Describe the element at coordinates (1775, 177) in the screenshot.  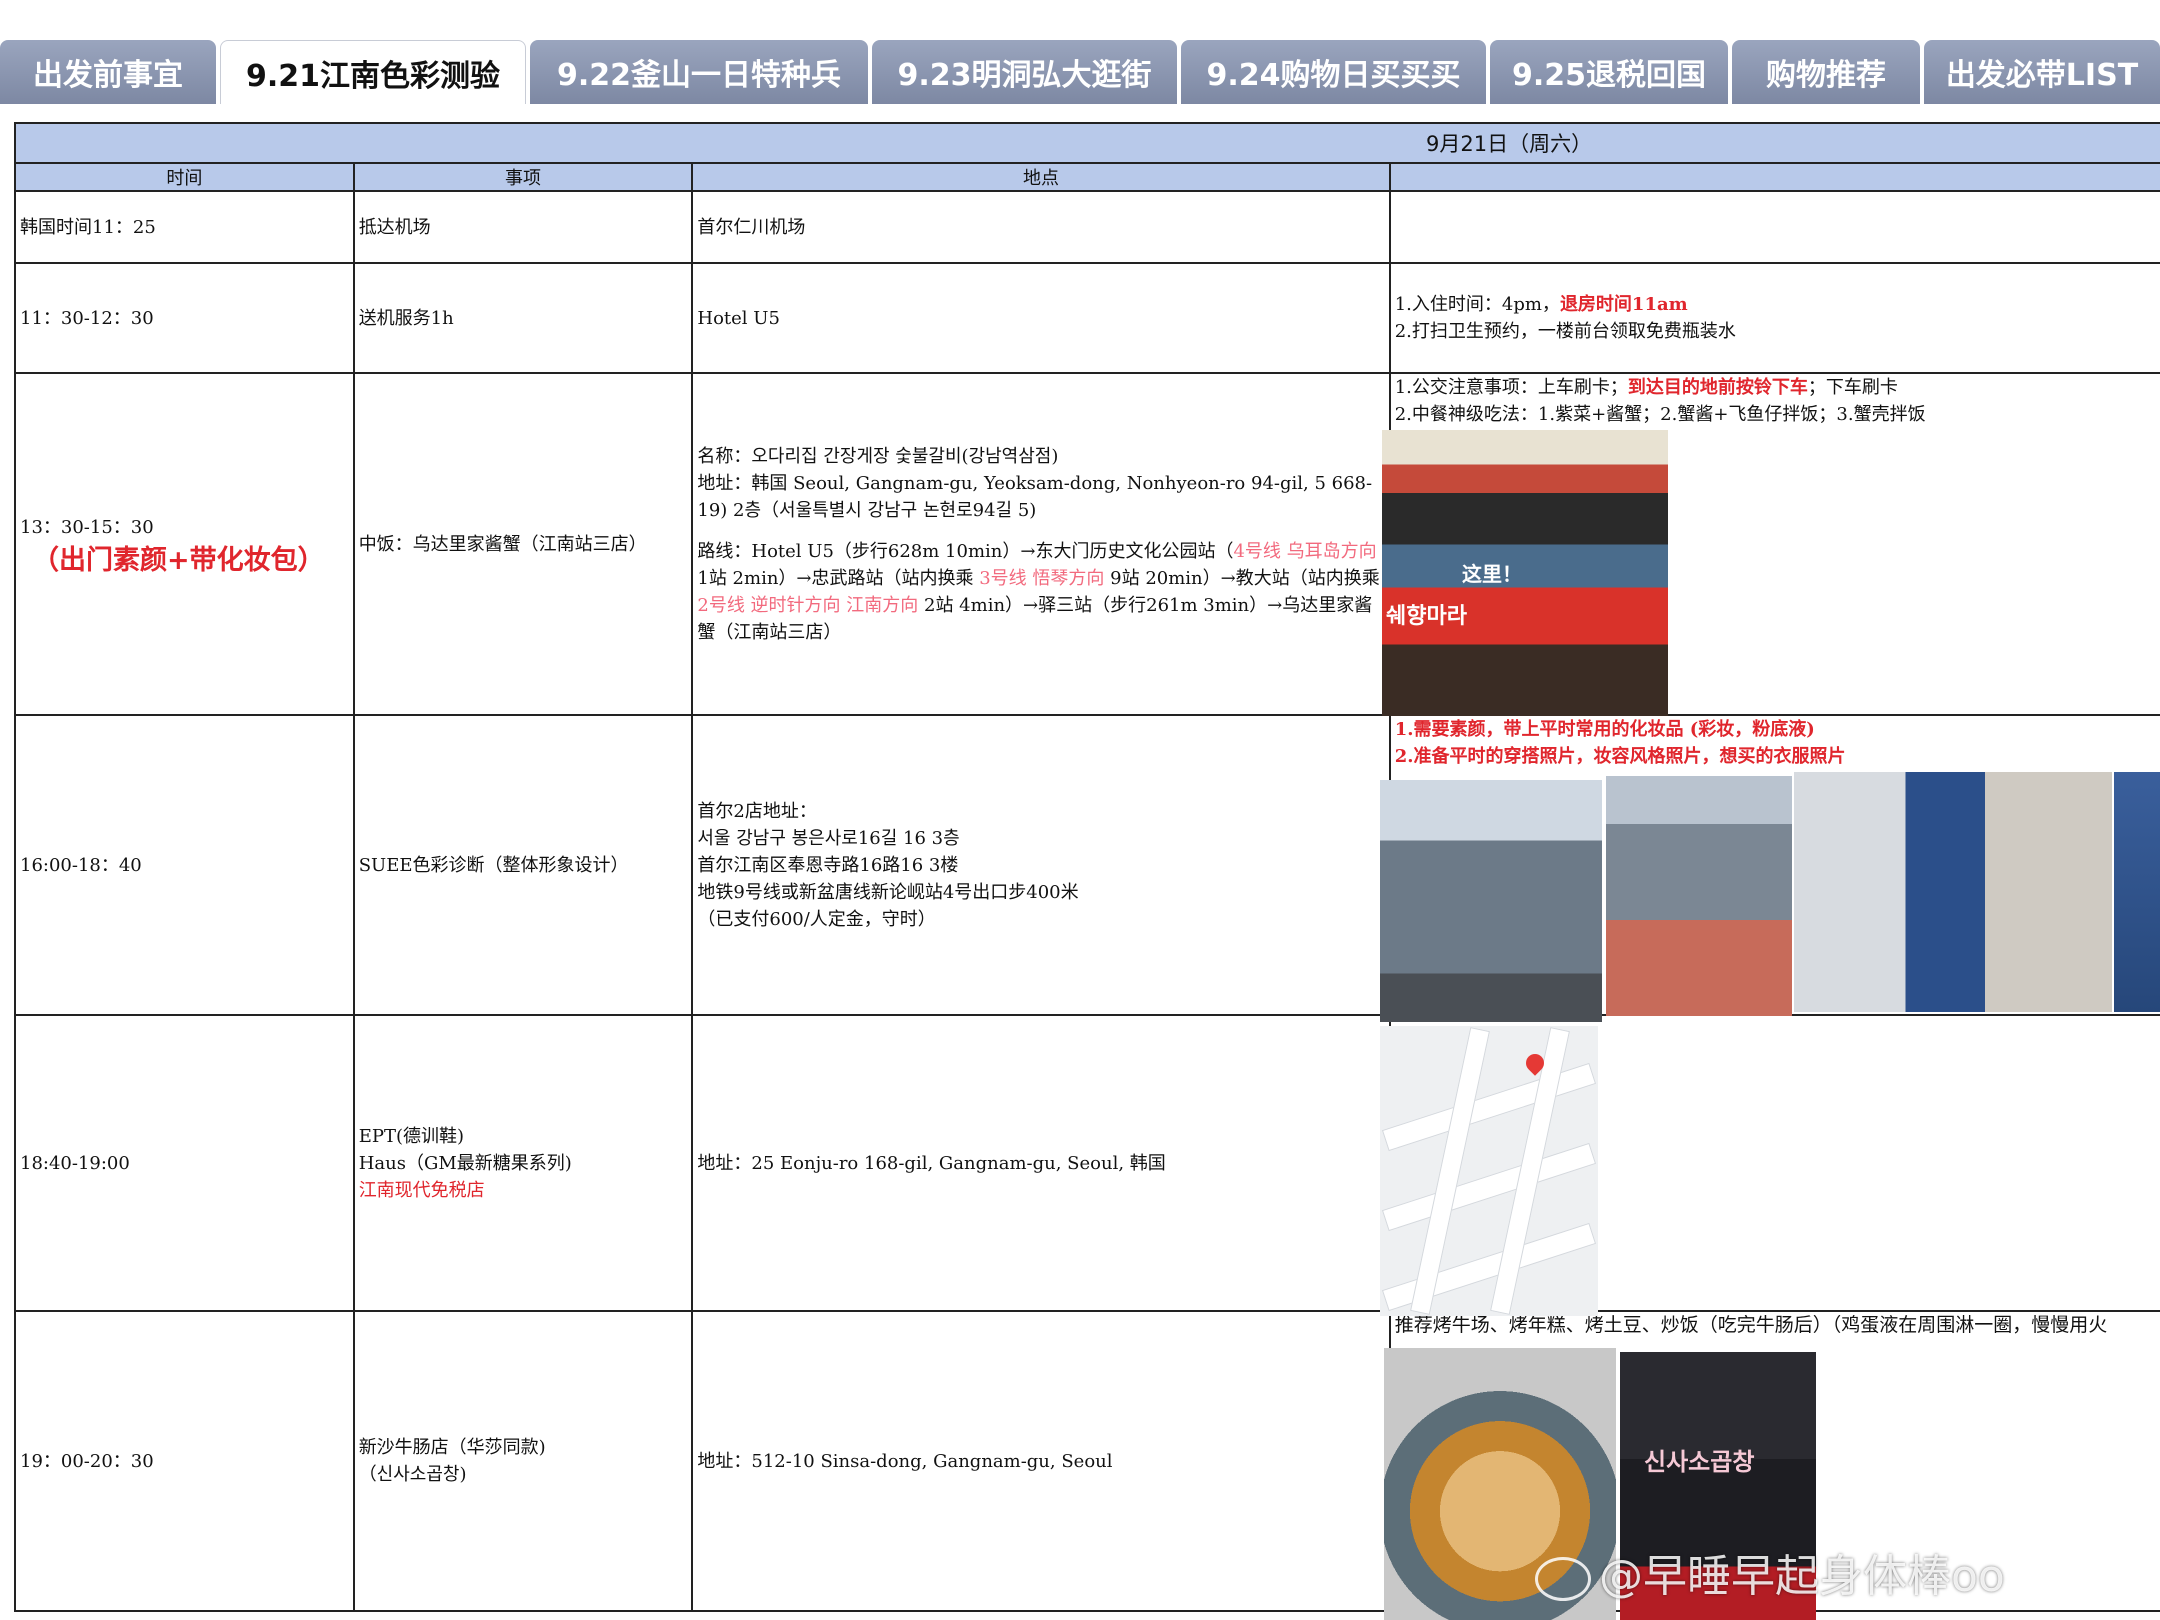
I see `column-header-notes` at that location.